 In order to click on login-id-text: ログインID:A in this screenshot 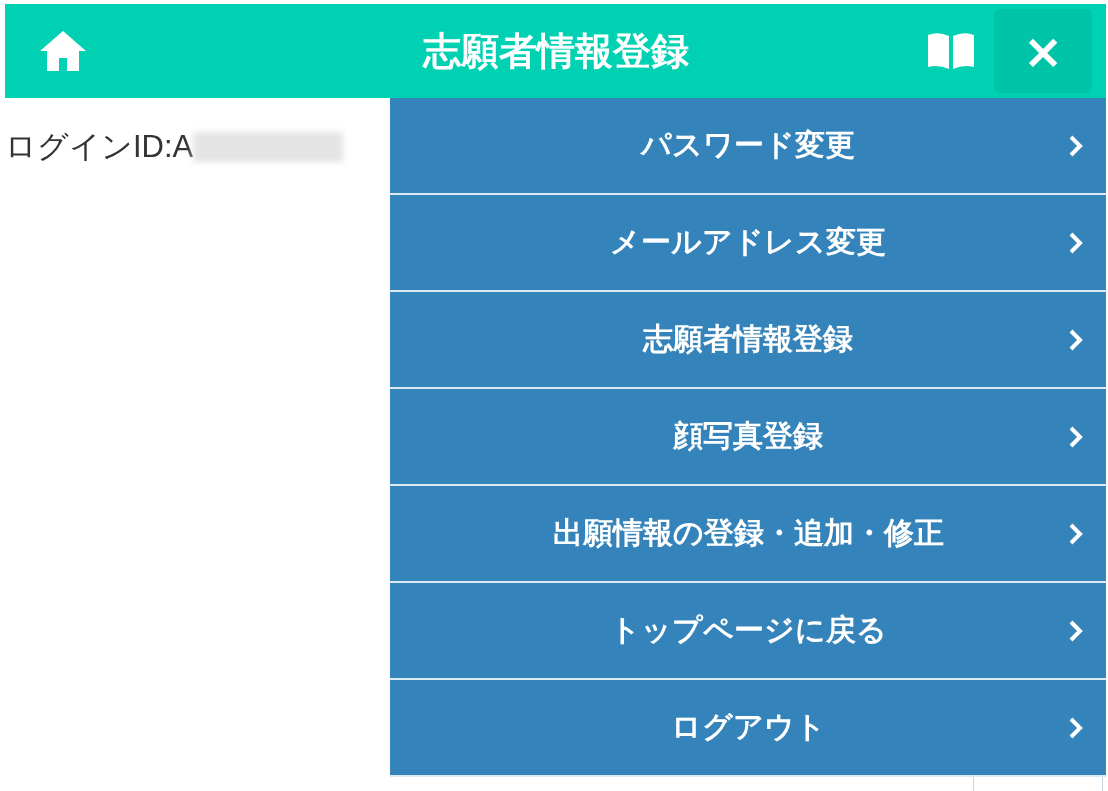, I will do `click(99, 147)`.